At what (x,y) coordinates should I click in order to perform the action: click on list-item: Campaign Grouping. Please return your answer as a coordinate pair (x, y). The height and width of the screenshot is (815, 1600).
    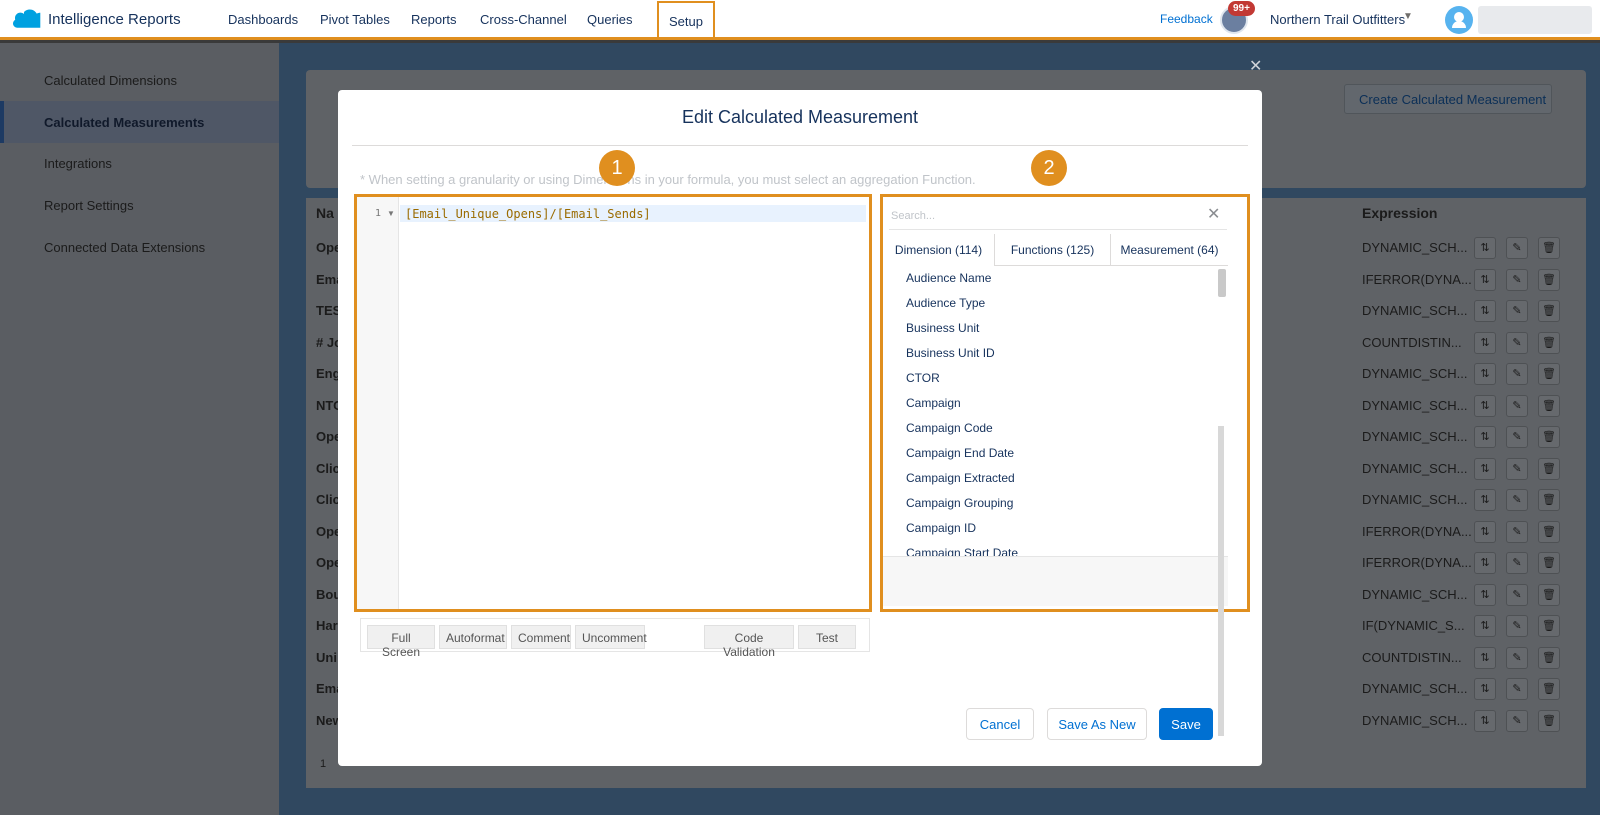
    Looking at the image, I should click on (959, 503).